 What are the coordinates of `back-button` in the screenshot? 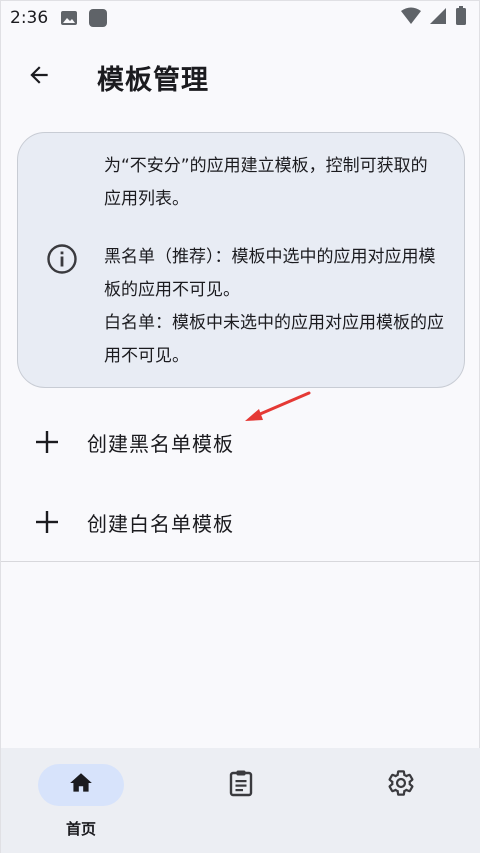 It's located at (39, 77).